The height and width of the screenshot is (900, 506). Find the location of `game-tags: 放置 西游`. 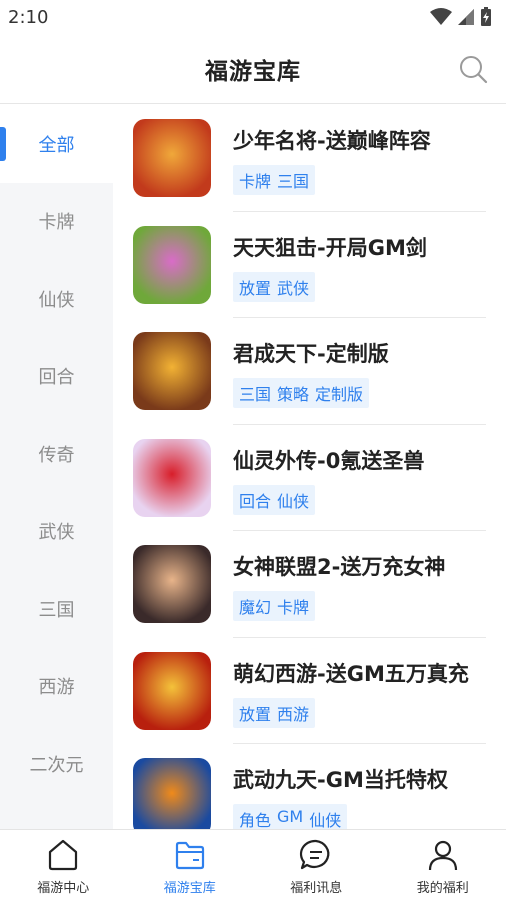

game-tags: 放置 西游 is located at coordinates (274, 712).